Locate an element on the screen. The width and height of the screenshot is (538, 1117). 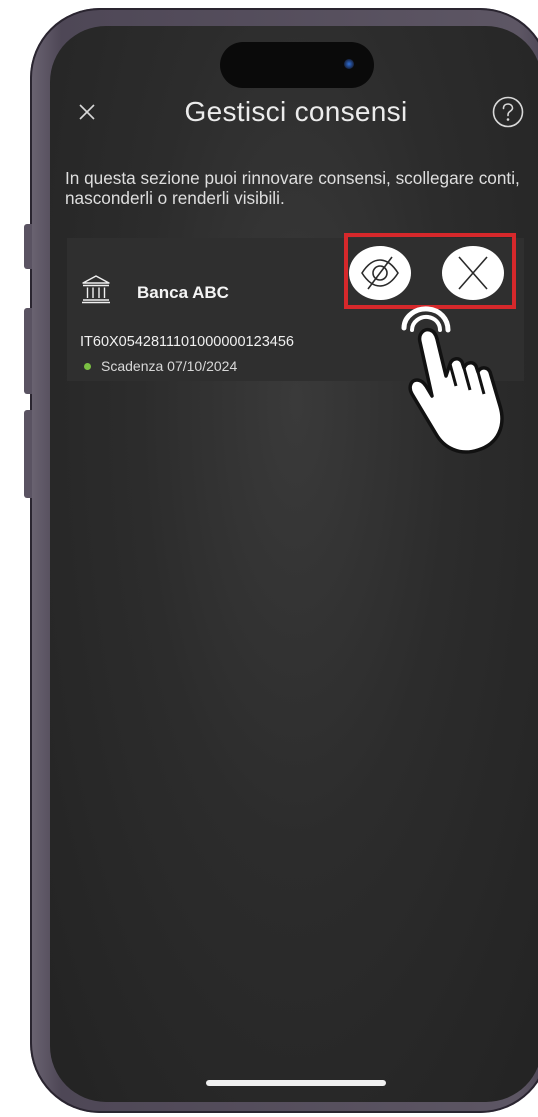
close-icon is located at coordinates (473, 273).